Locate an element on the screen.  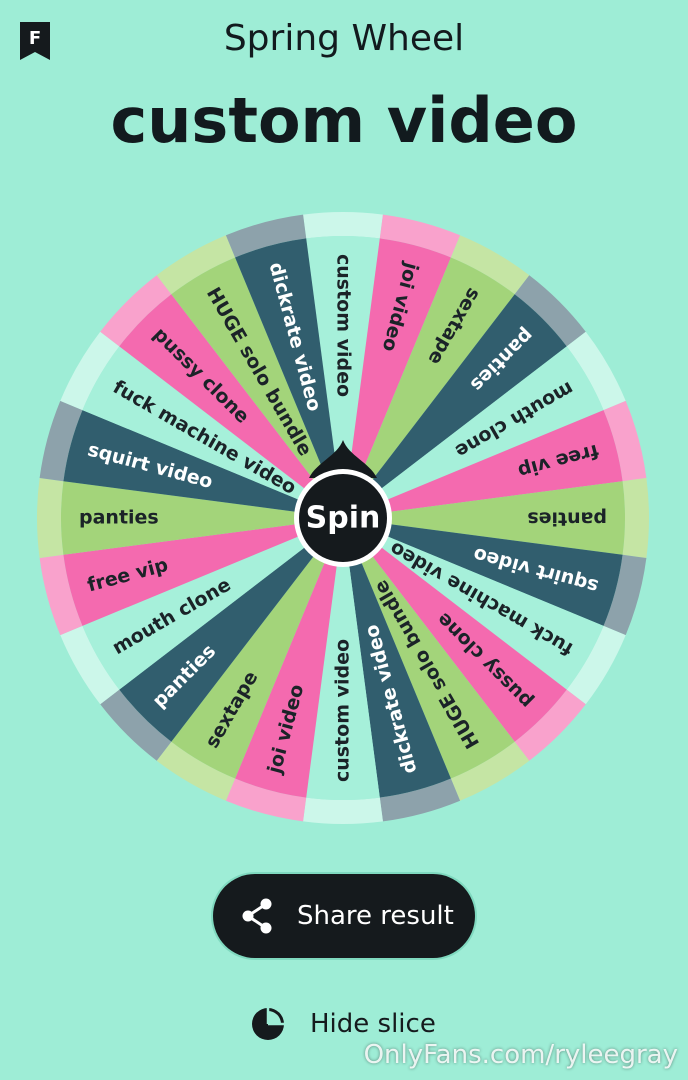
share-icon is located at coordinates (257, 916).